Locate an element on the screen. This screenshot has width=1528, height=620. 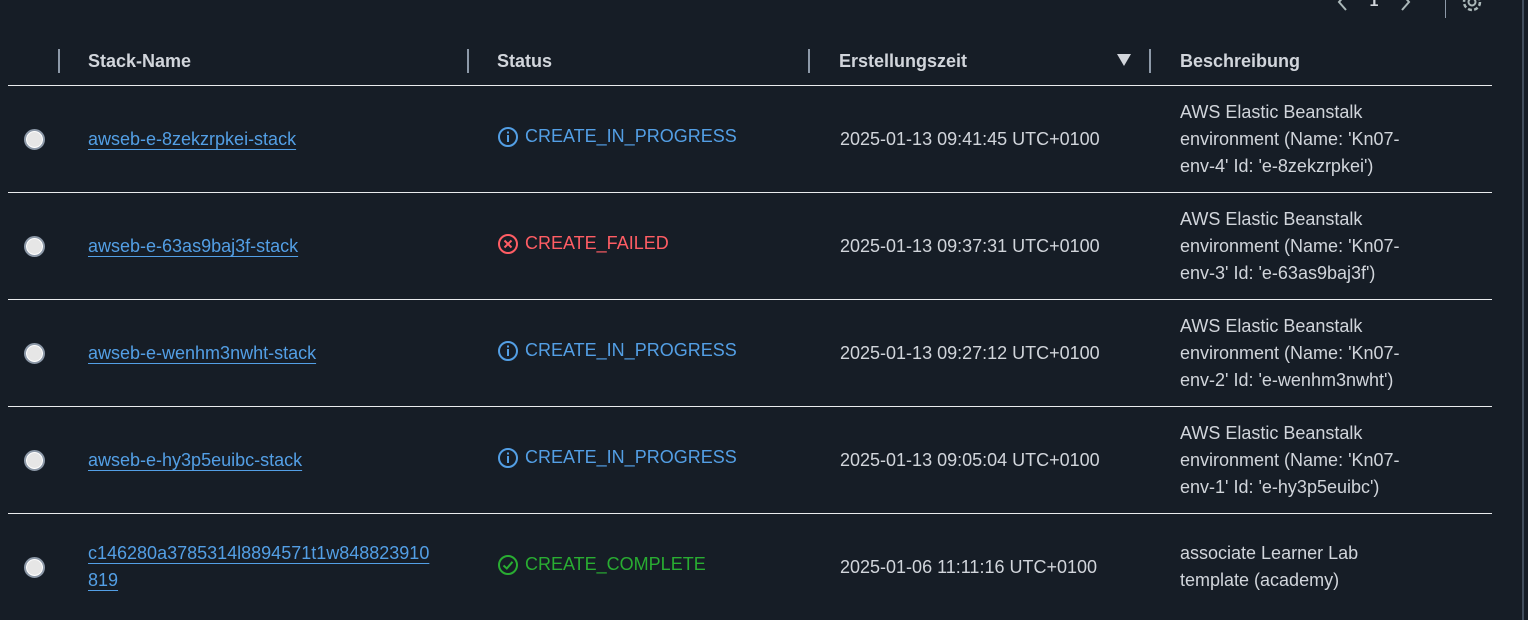
status-cell: CREATE_COMPLETE is located at coordinates (639, 567).